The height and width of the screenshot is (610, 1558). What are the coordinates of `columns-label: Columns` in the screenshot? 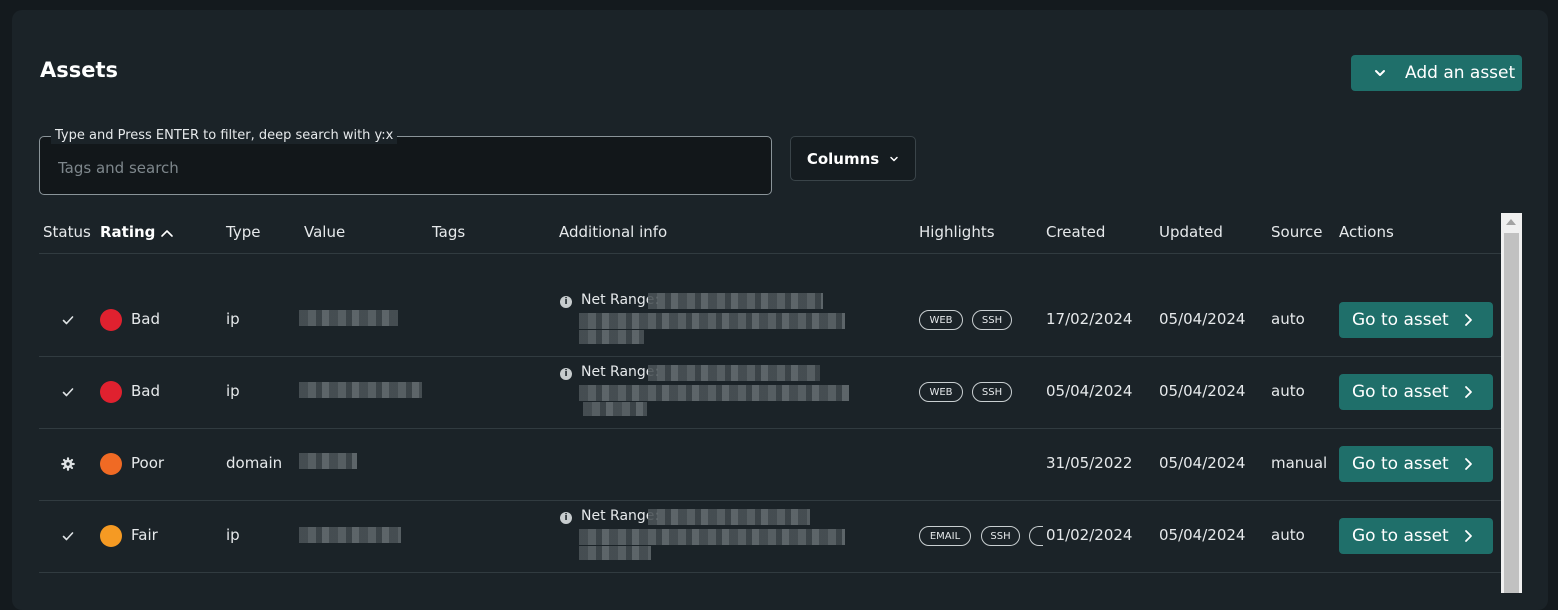 It's located at (843, 158).